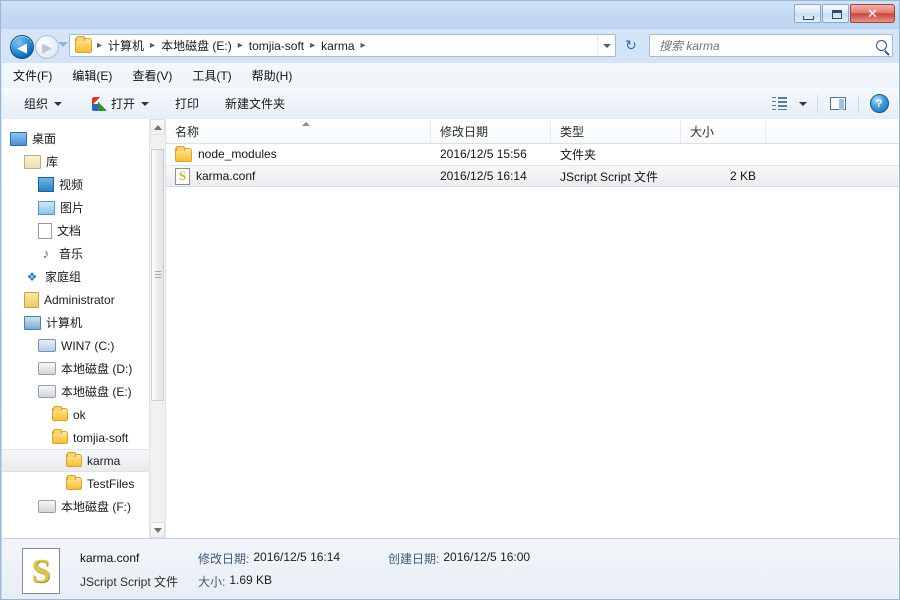 The width and height of the screenshot is (900, 600). Describe the element at coordinates (110, 558) in the screenshot. I see `details-file-name: karma.conf` at that location.